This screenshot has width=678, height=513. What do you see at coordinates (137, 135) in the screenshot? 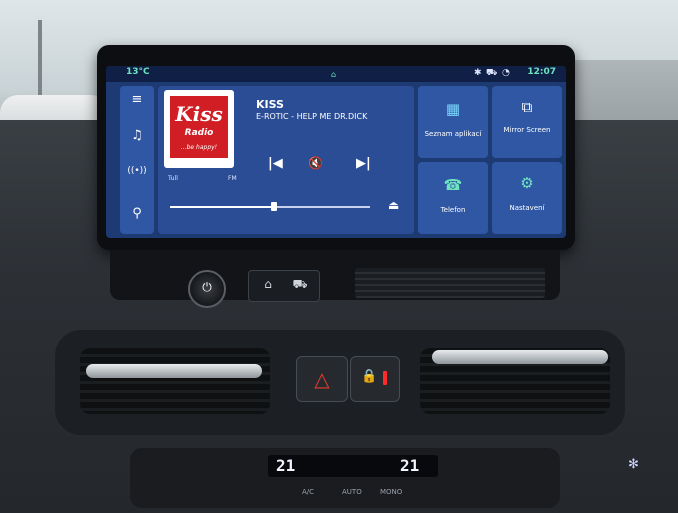
I see `music-icon: ♫` at bounding box center [137, 135].